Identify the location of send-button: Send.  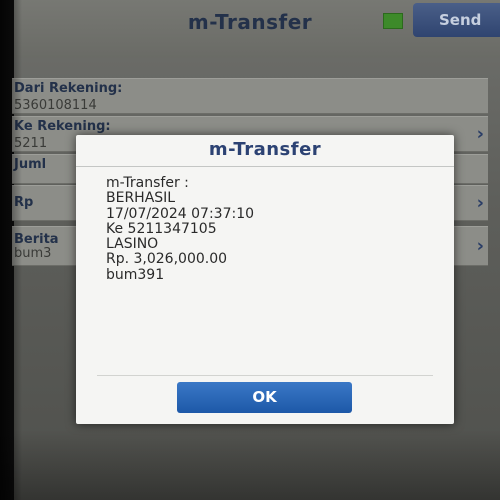
(456, 20).